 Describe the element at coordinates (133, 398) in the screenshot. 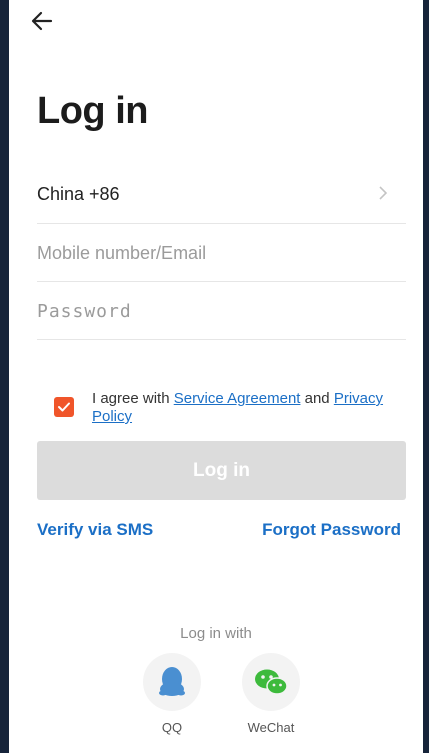

I see `agreement-prefix: I agree with` at that location.